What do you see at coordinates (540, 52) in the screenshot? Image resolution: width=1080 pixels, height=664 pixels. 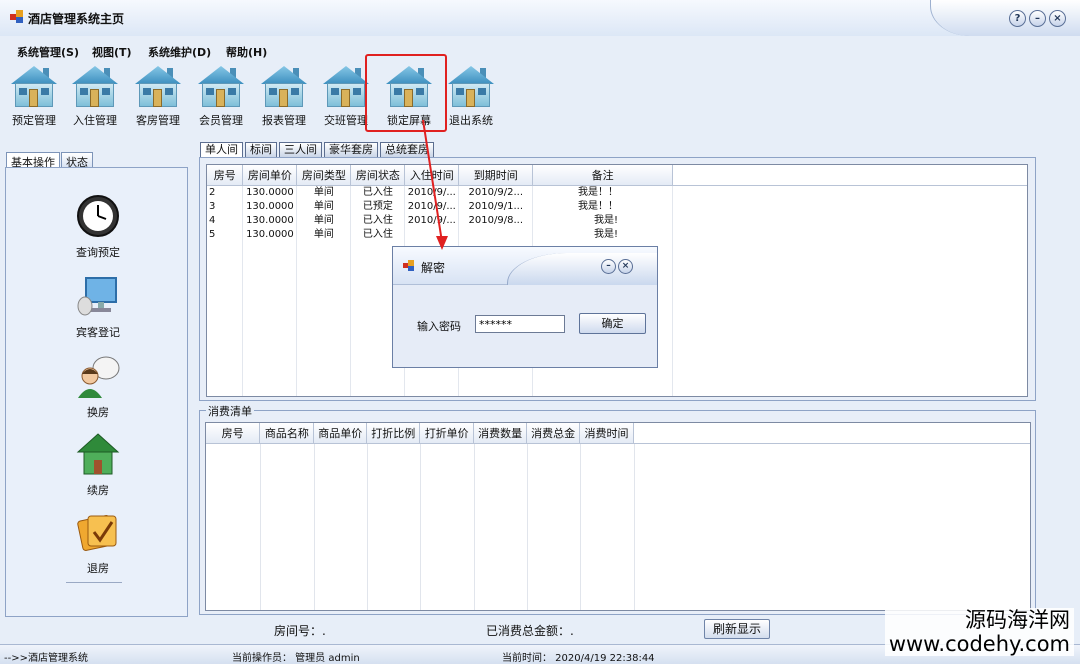 I see `menu-bar: 系统管理(S) 视图(T) 系统维护(D) 帮助(H)` at bounding box center [540, 52].